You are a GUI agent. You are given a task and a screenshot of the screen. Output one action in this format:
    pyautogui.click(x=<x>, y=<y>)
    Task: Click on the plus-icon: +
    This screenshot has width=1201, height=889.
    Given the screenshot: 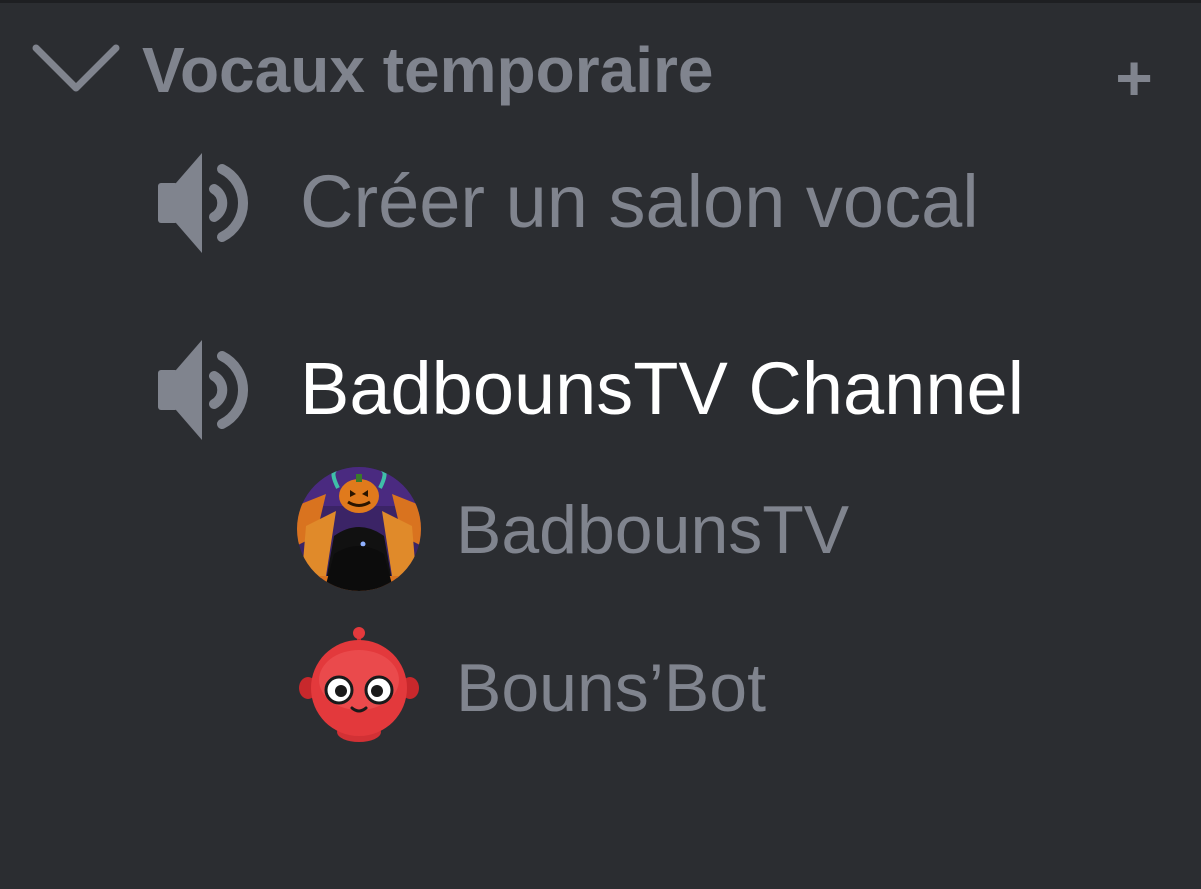 What is the action you would take?
    pyautogui.click(x=1134, y=78)
    